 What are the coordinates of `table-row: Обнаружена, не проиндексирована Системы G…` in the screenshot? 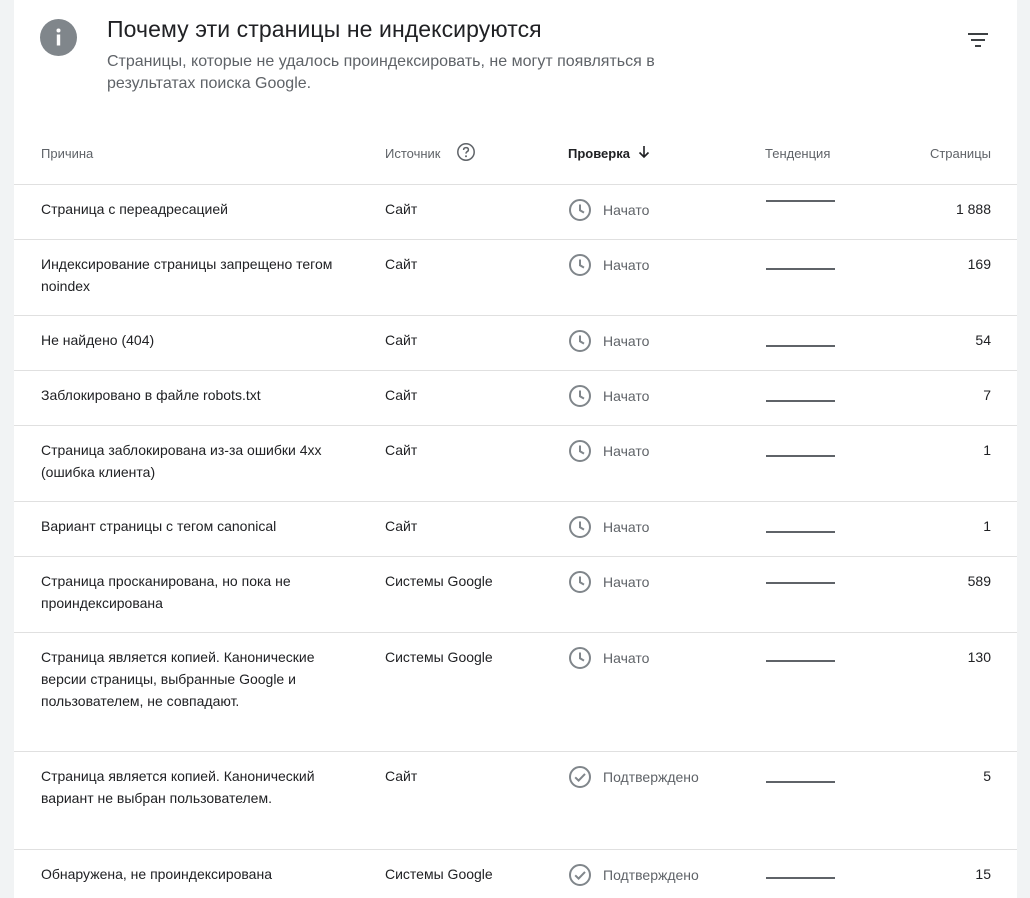 It's located at (515, 874).